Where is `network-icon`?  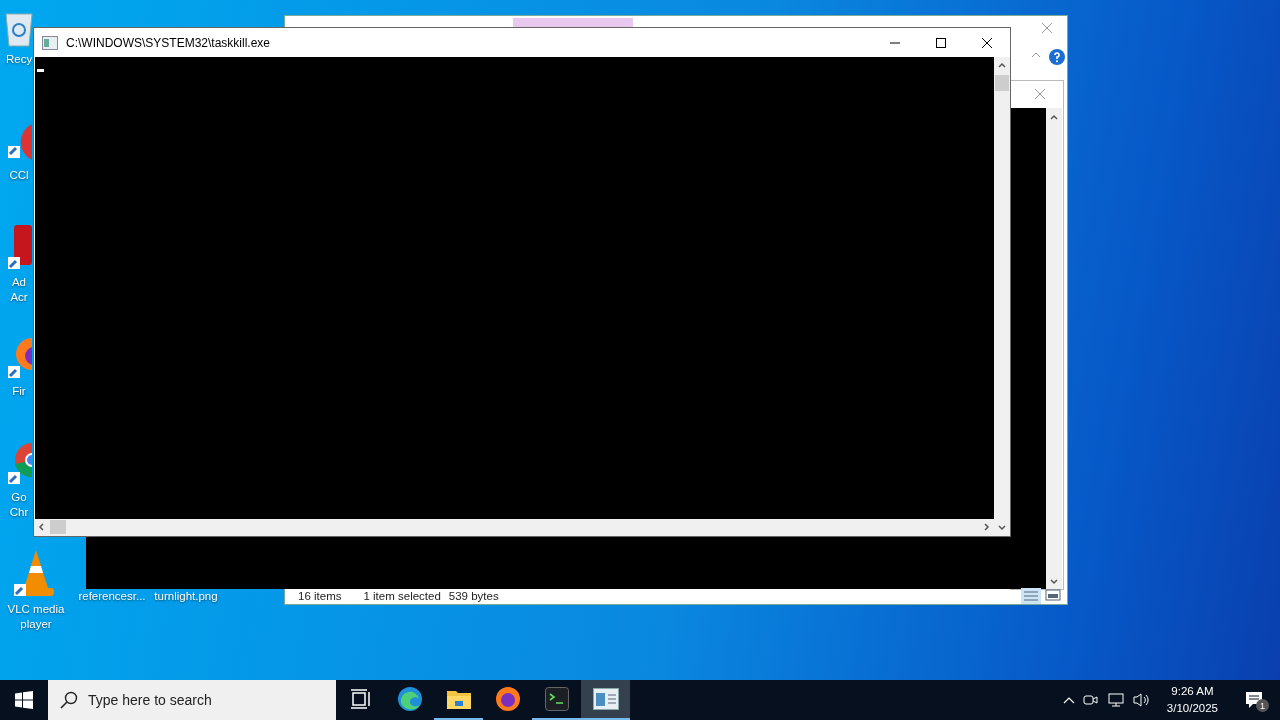
network-icon is located at coordinates (1115, 700).